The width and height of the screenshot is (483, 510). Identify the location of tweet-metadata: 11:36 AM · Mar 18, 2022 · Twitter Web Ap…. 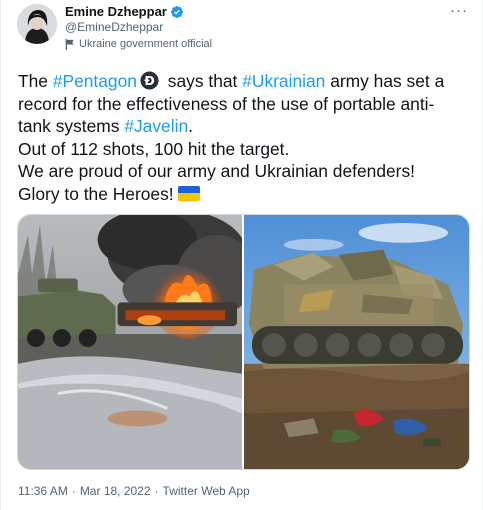
(134, 491).